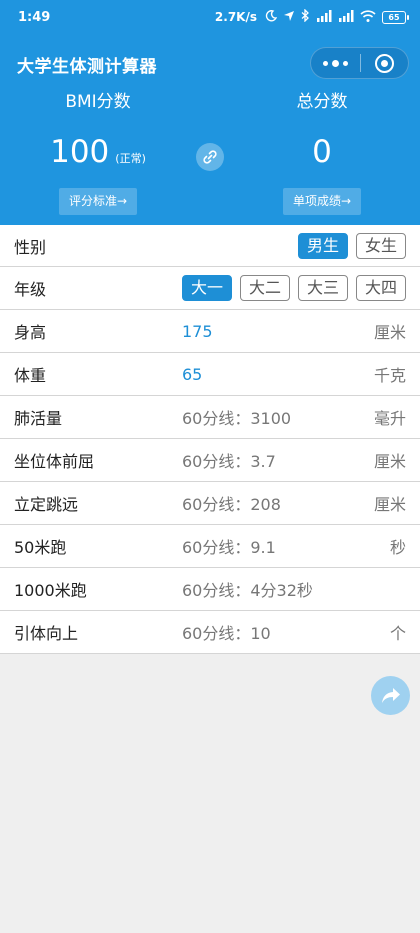 This screenshot has height=933, width=420. Describe the element at coordinates (46, 504) in the screenshot. I see `standing-jump-label: 立定跳远` at that location.